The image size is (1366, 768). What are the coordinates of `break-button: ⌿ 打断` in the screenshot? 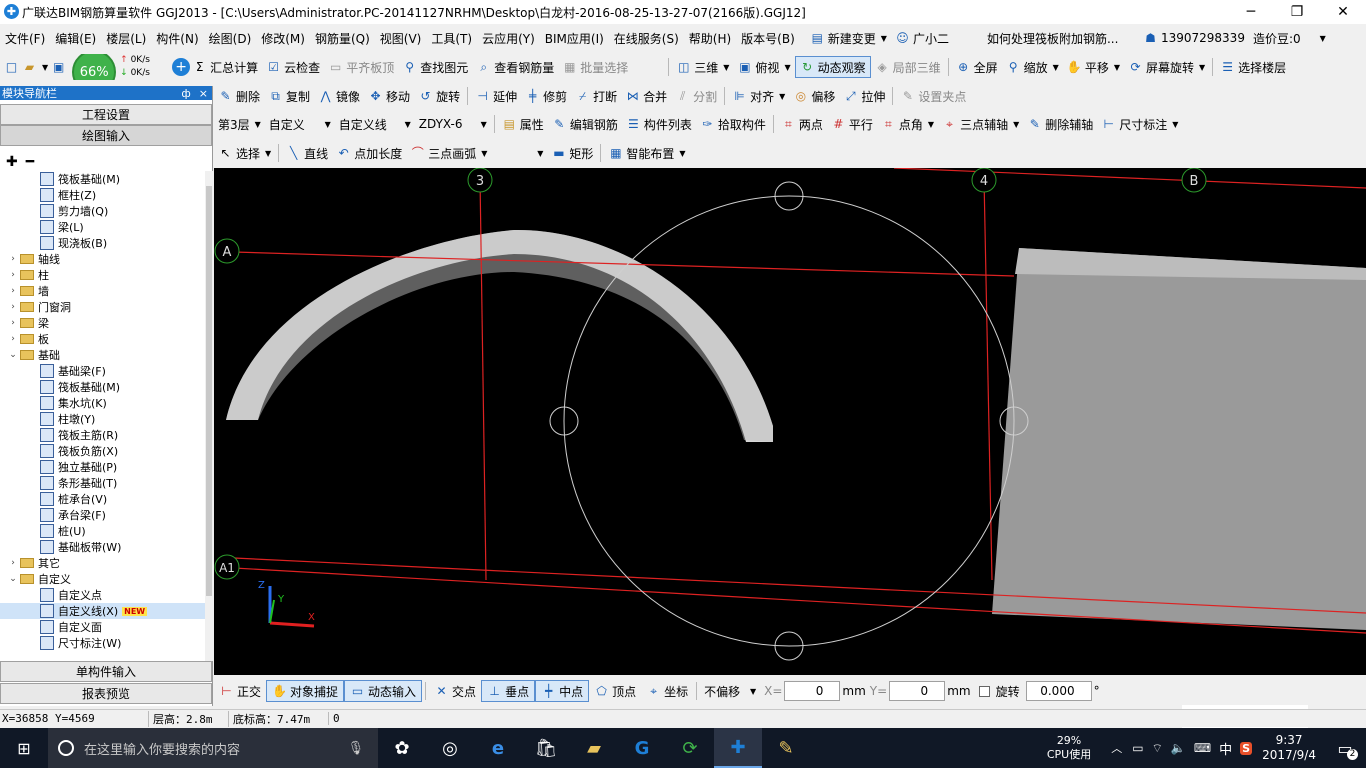 It's located at (596, 96).